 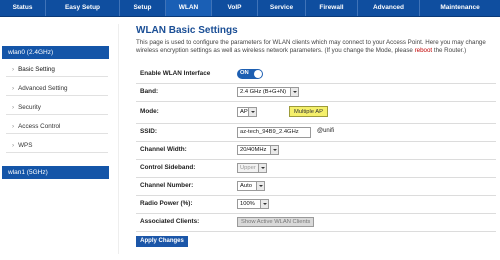 I want to click on mode-label: Mode:, so click(x=149, y=111).